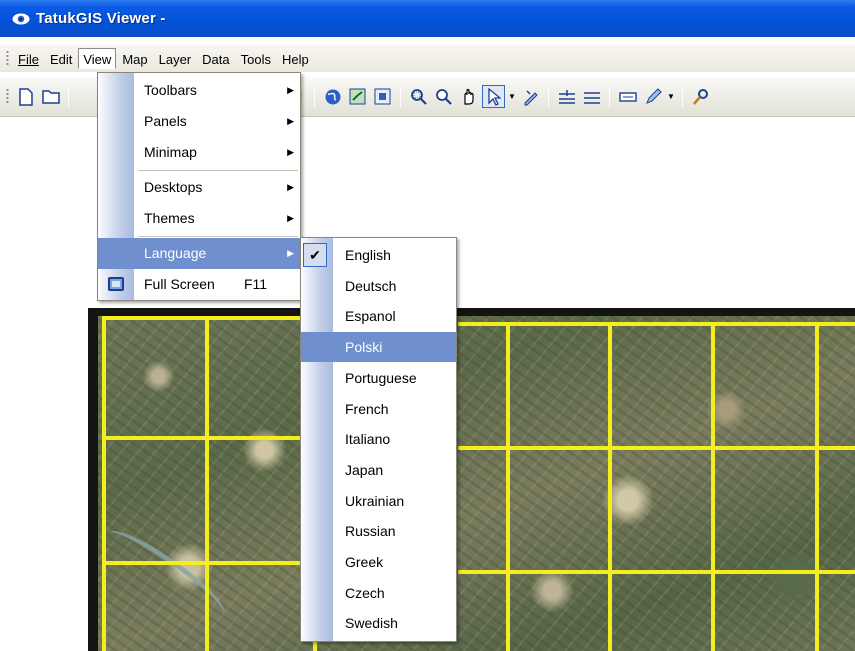  I want to click on menubar-grip, so click(7, 58).